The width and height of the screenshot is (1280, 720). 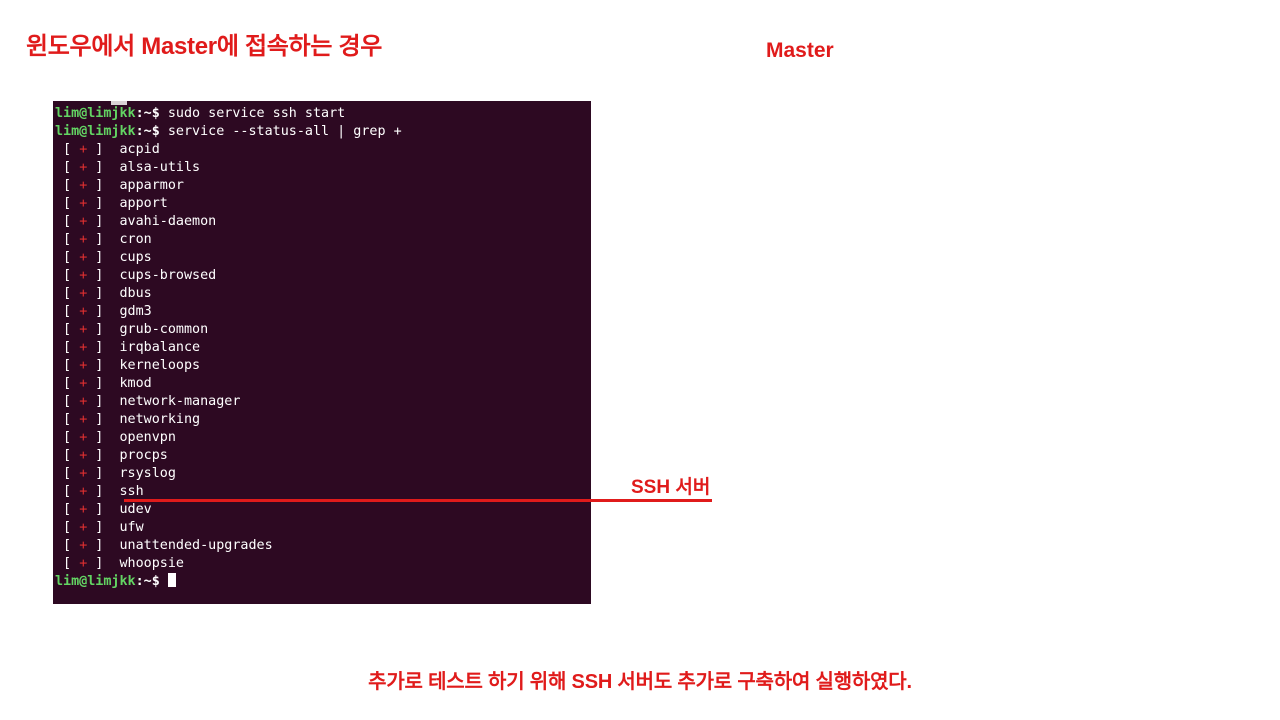 What do you see at coordinates (418, 500) in the screenshot?
I see `ssh-callout-line` at bounding box center [418, 500].